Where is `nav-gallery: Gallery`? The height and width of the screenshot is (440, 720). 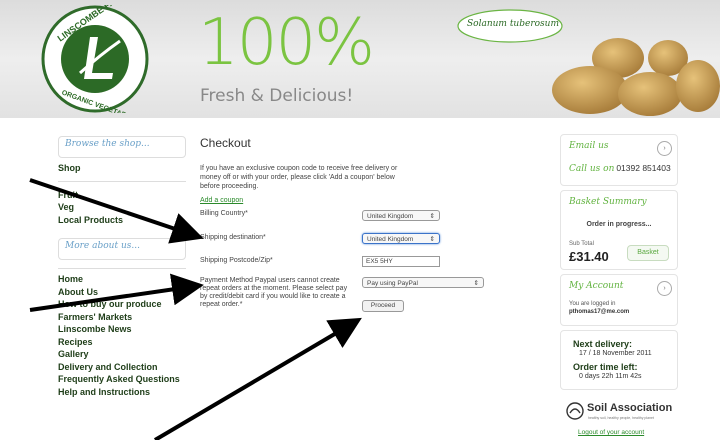 nav-gallery: Gallery is located at coordinates (122, 354).